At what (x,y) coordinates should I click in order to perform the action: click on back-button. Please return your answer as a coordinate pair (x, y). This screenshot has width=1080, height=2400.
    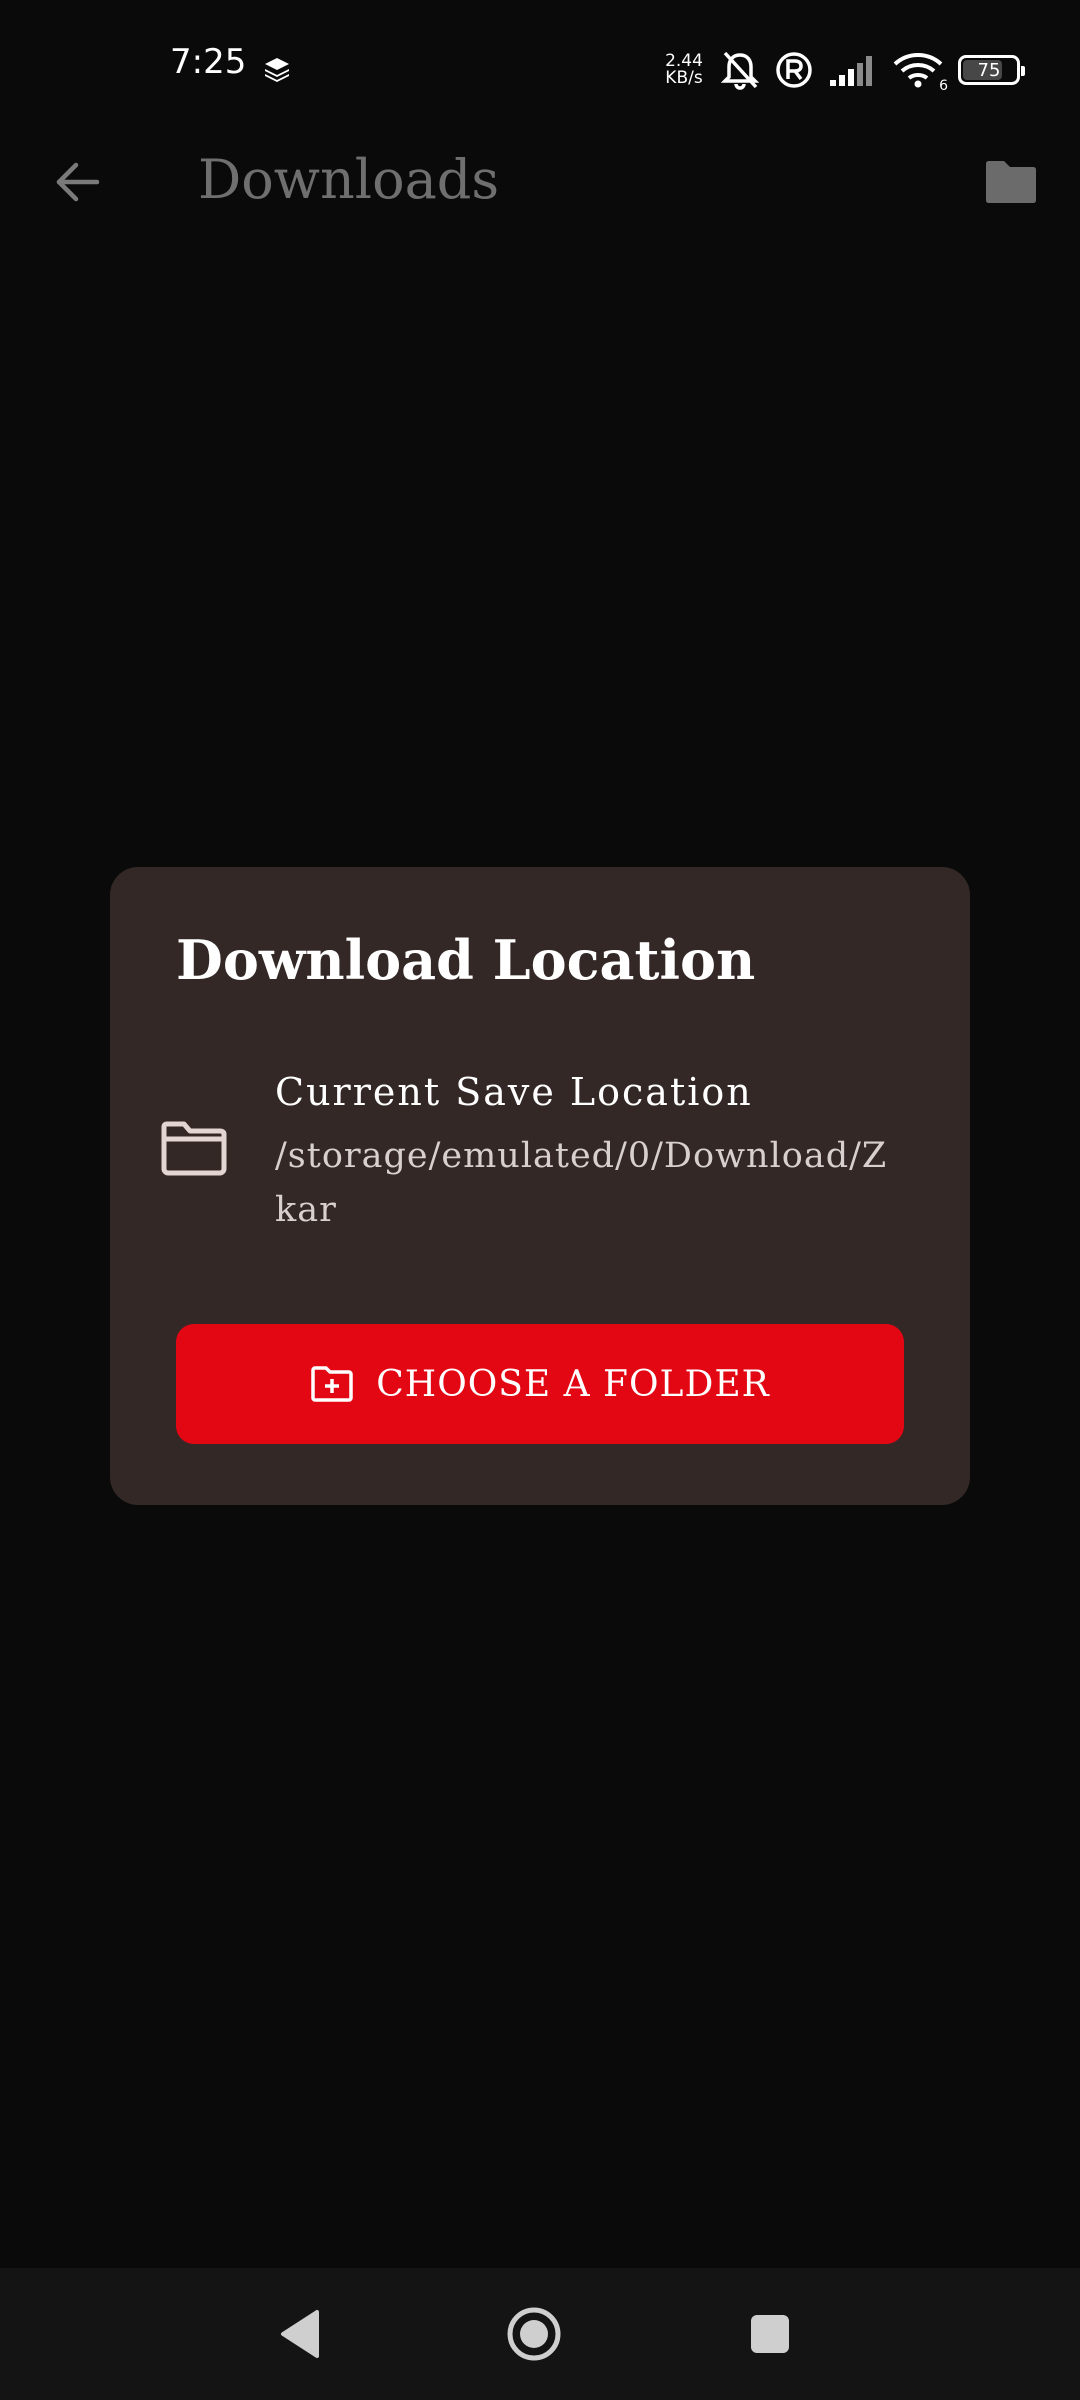
    Looking at the image, I should click on (77, 182).